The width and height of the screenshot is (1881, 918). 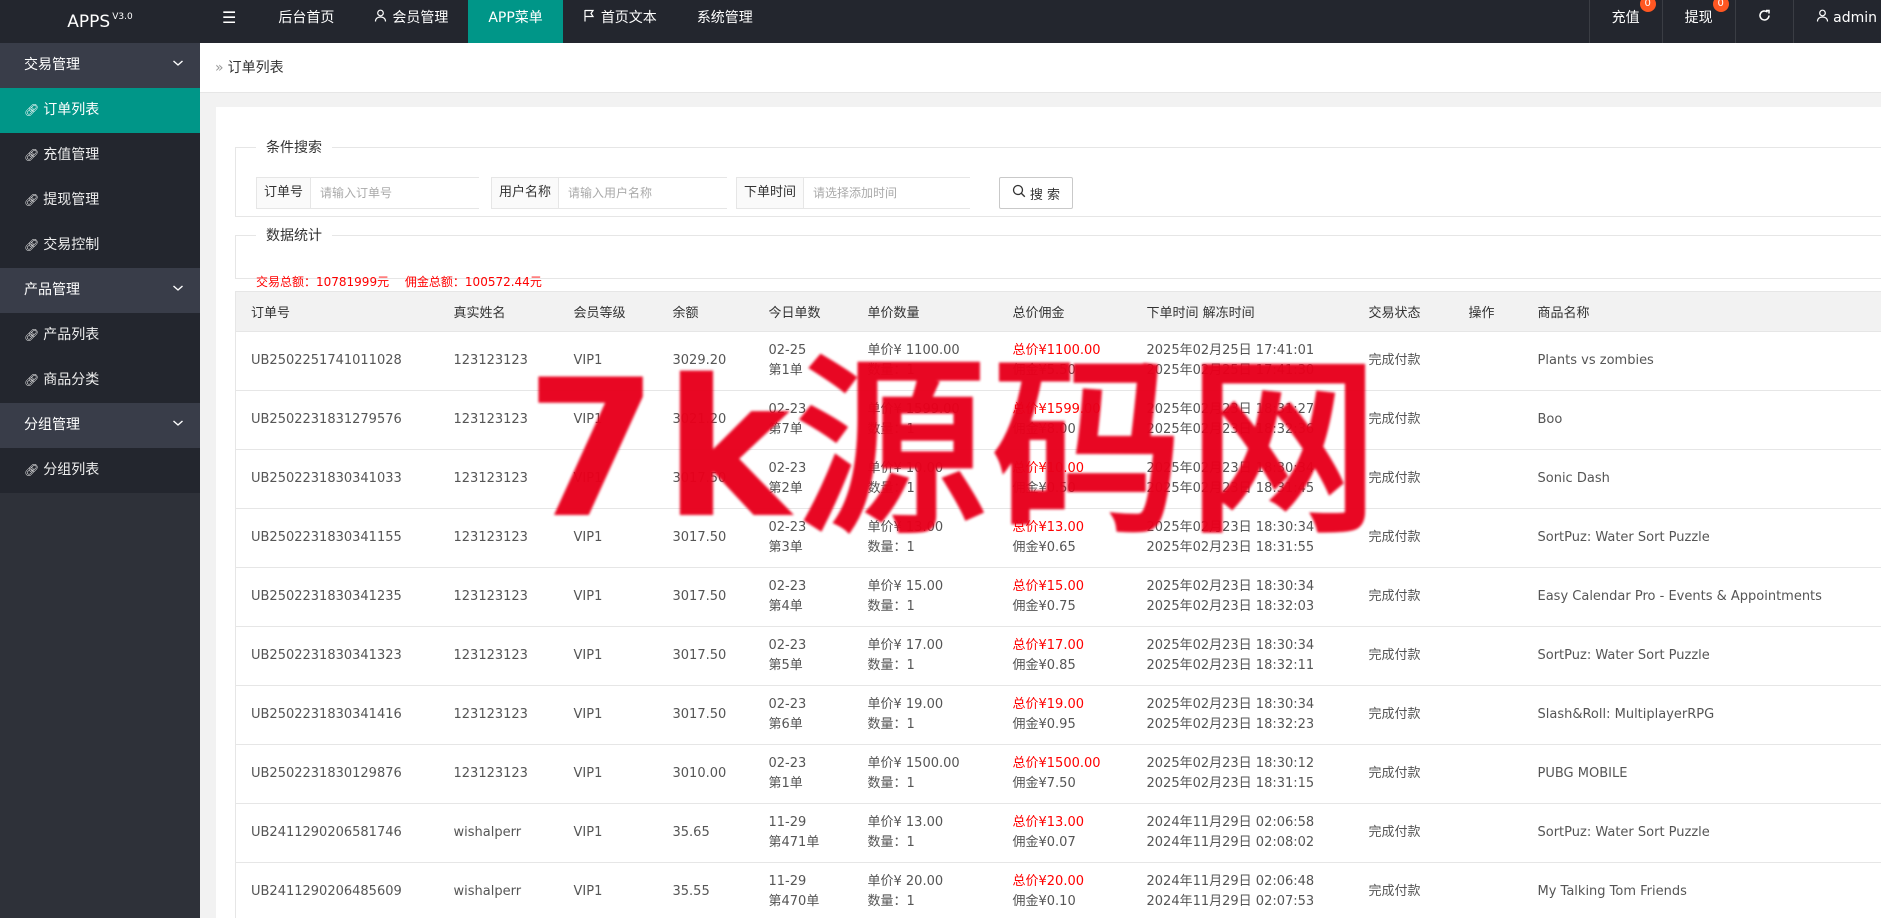 I want to click on menu-toggle-button: ☰, so click(x=229, y=21).